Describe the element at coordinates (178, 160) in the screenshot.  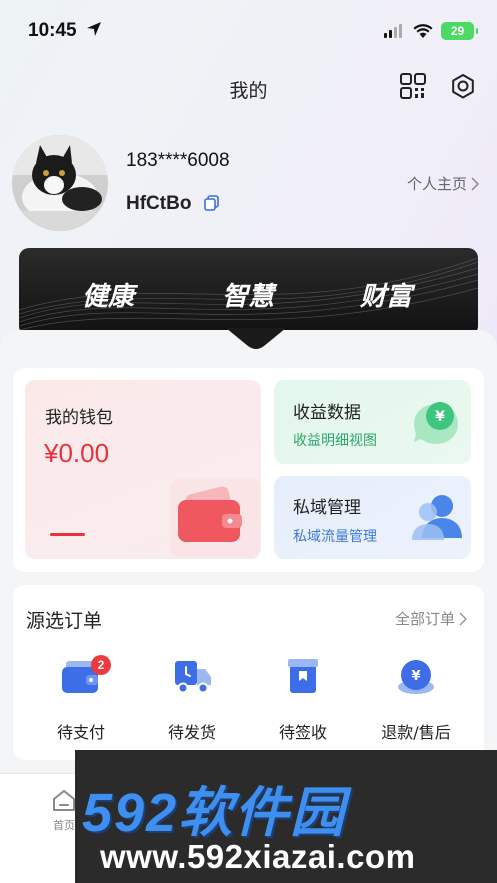
I see `user-phone: 183****6008` at that location.